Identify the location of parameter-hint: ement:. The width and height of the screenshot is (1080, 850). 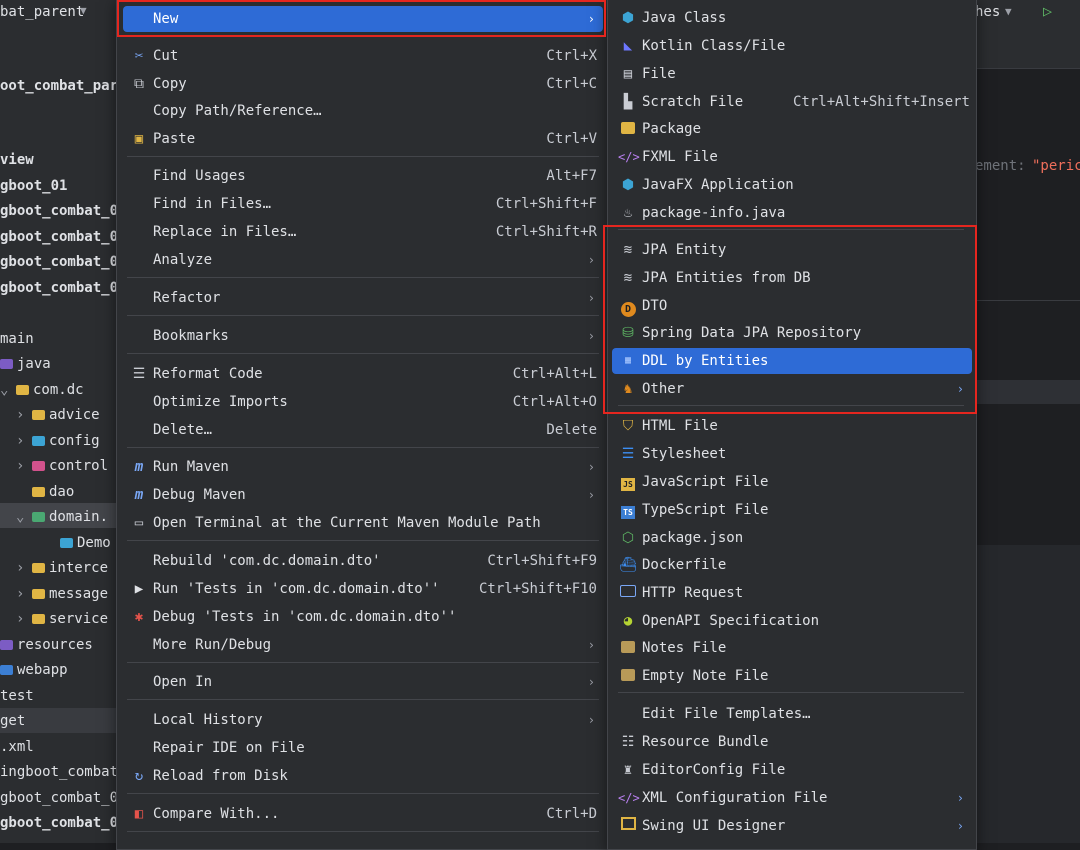
(1000, 166).